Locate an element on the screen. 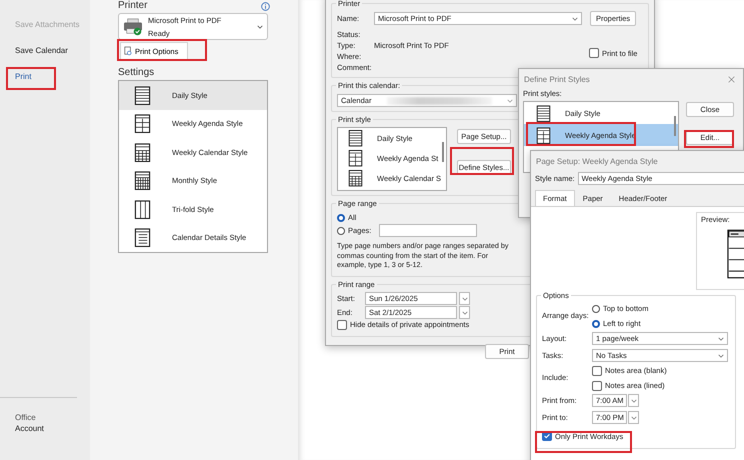  info-icon is located at coordinates (265, 6).